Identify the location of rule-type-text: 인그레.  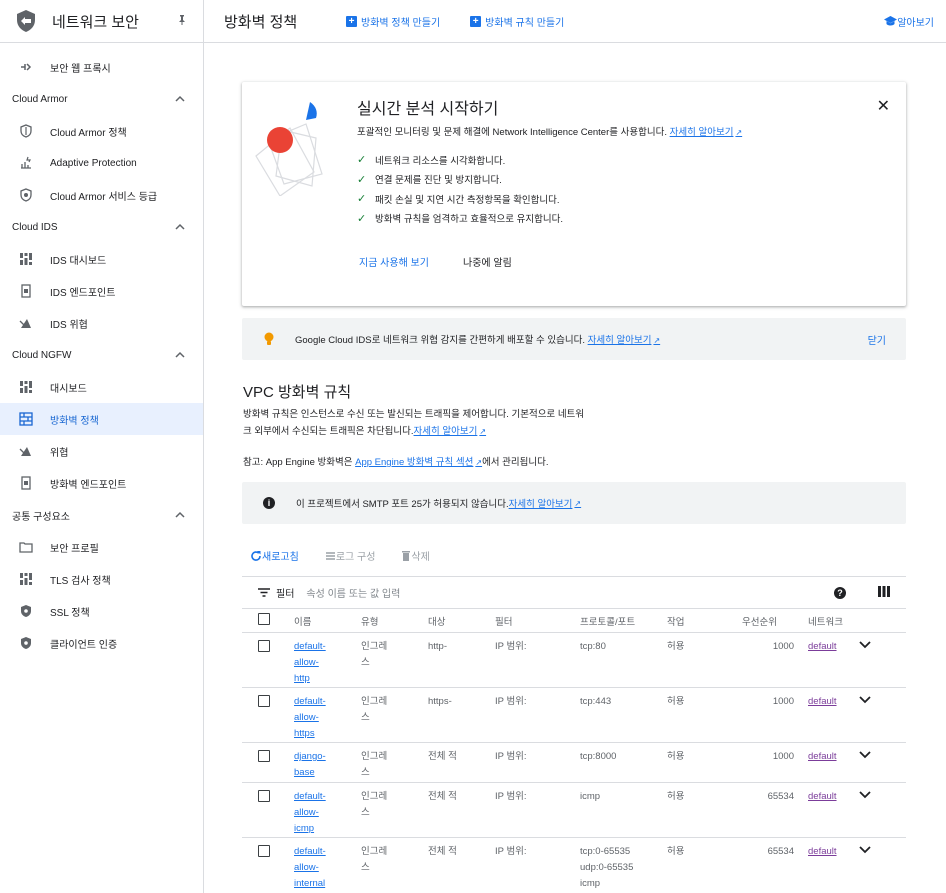
(374, 701).